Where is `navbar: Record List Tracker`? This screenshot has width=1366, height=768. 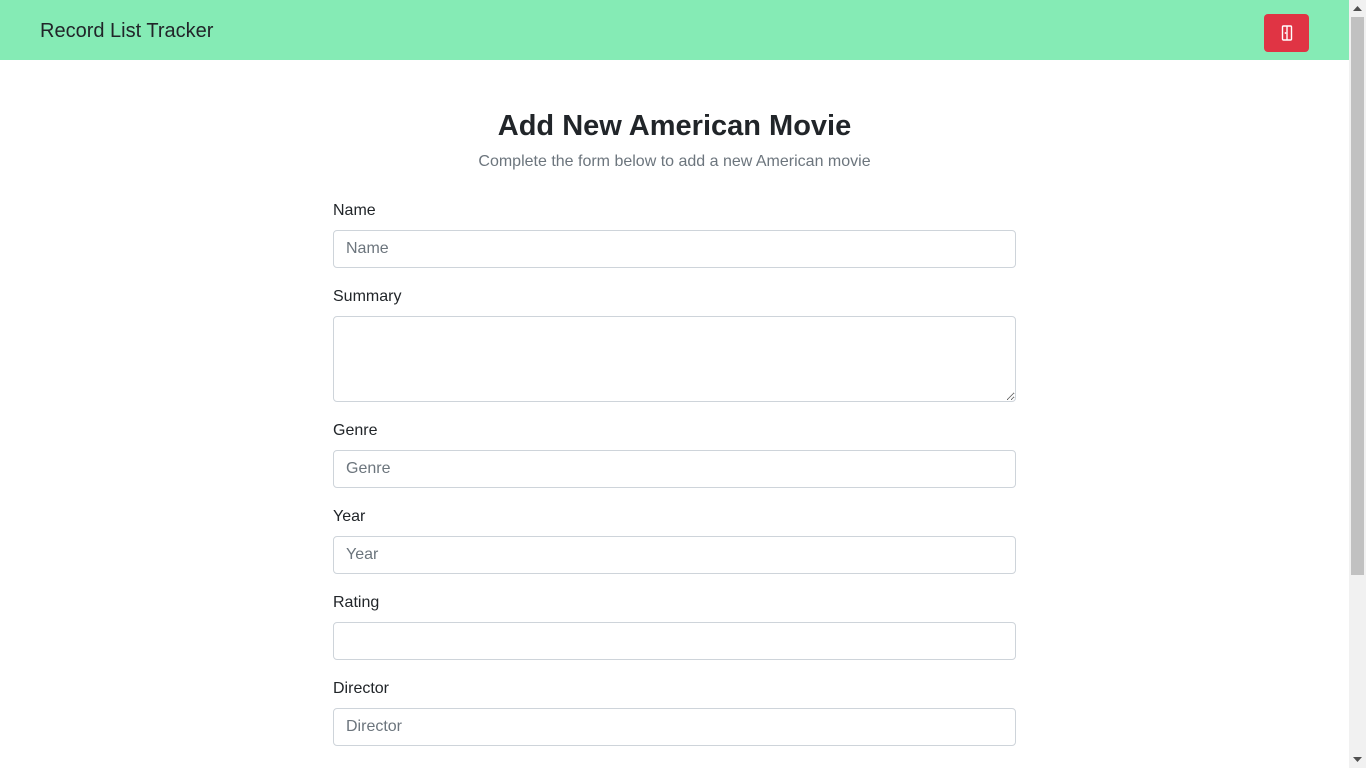 navbar: Record List Tracker is located at coordinates (674, 30).